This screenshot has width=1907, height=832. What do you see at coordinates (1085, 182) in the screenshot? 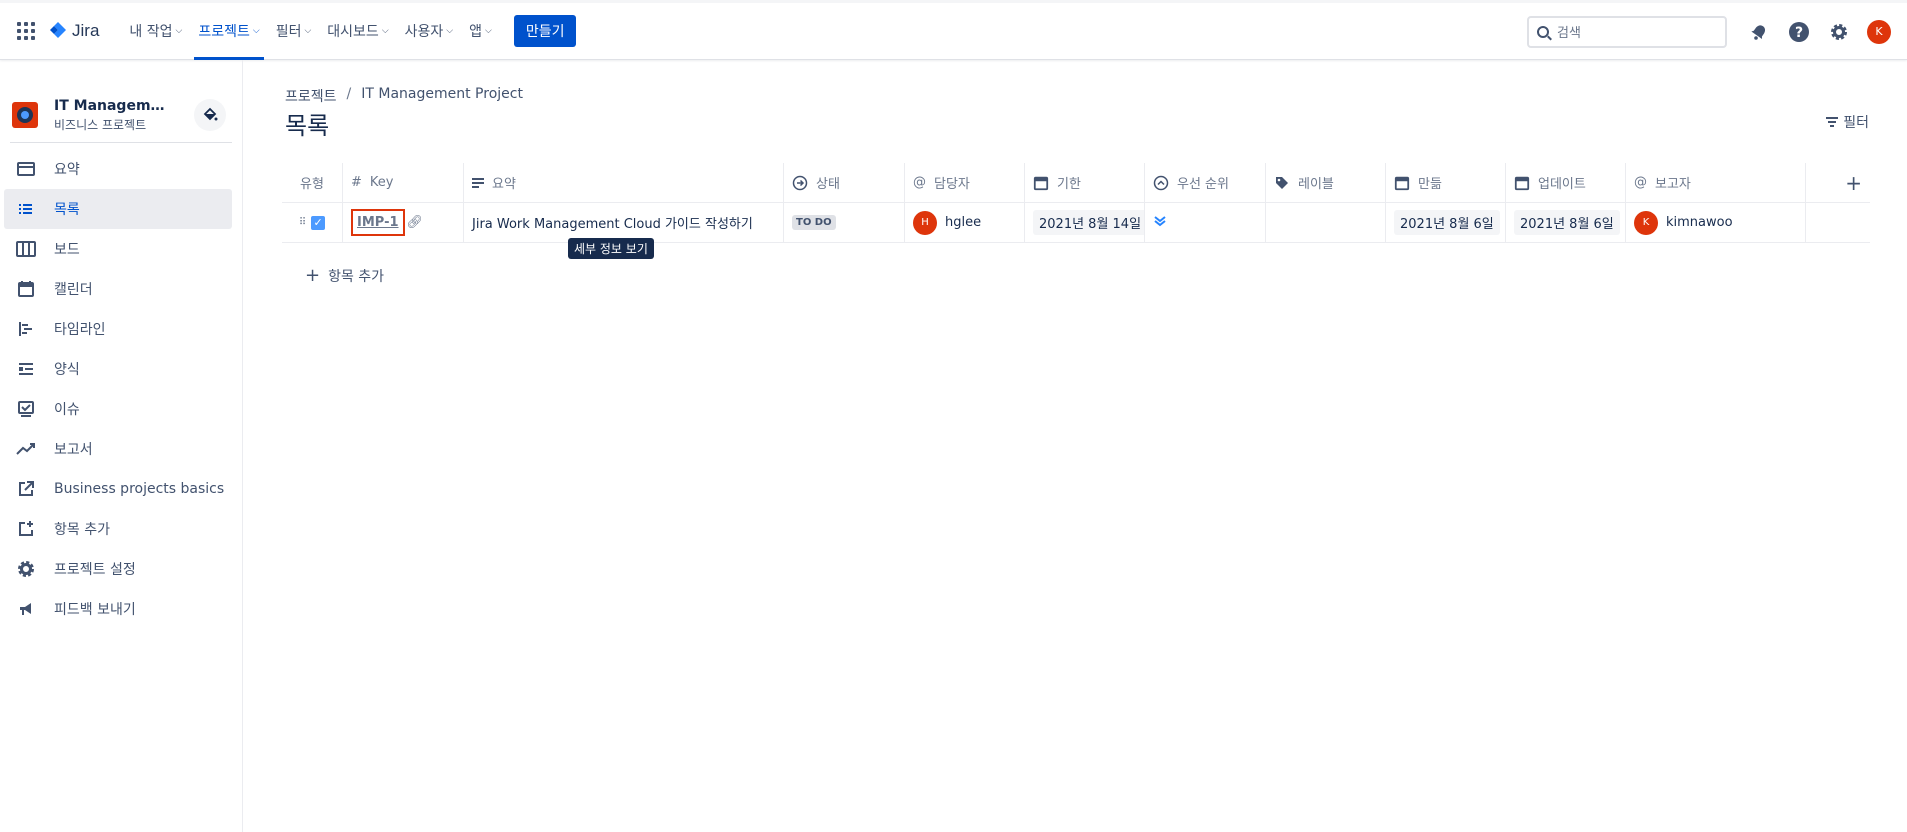
I see `header-due: 기한` at bounding box center [1085, 182].